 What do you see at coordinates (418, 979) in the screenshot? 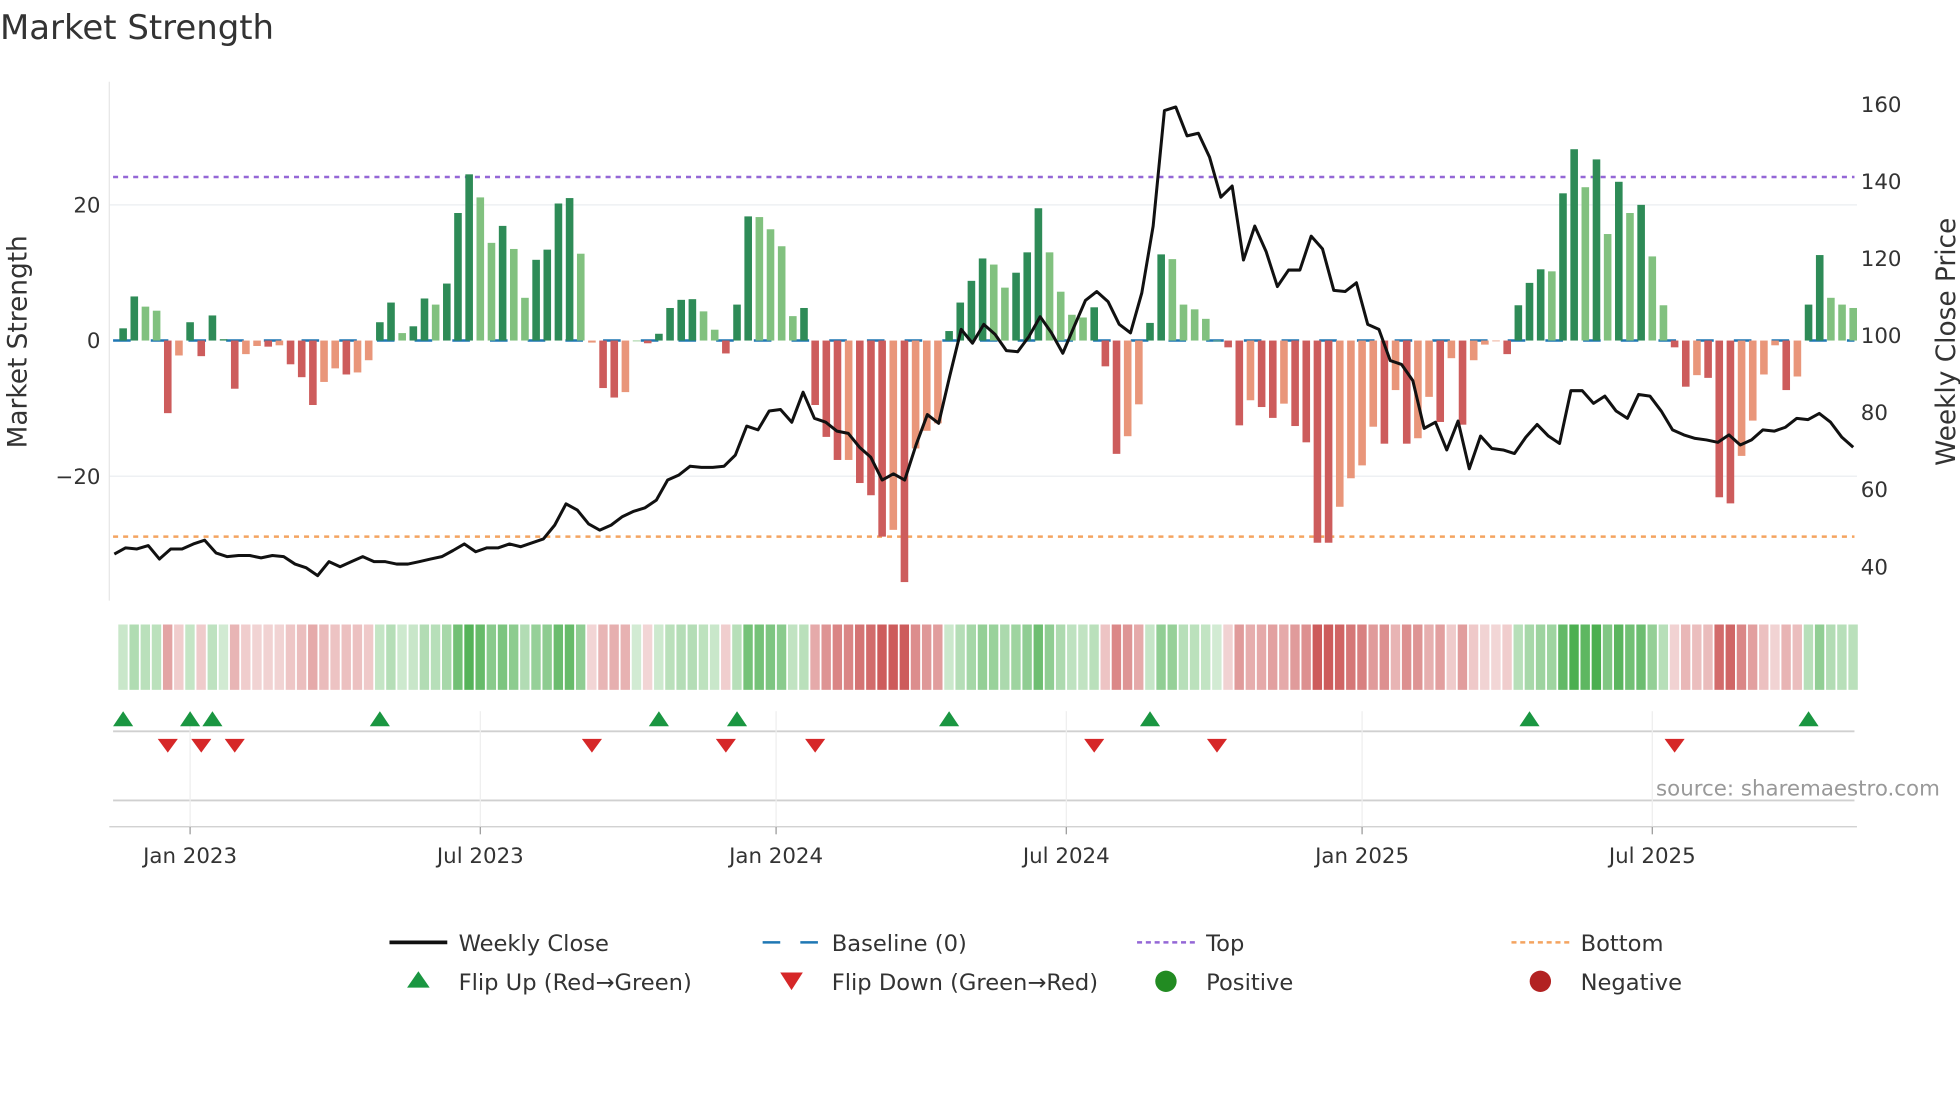
I see `triangle-up-icon` at bounding box center [418, 979].